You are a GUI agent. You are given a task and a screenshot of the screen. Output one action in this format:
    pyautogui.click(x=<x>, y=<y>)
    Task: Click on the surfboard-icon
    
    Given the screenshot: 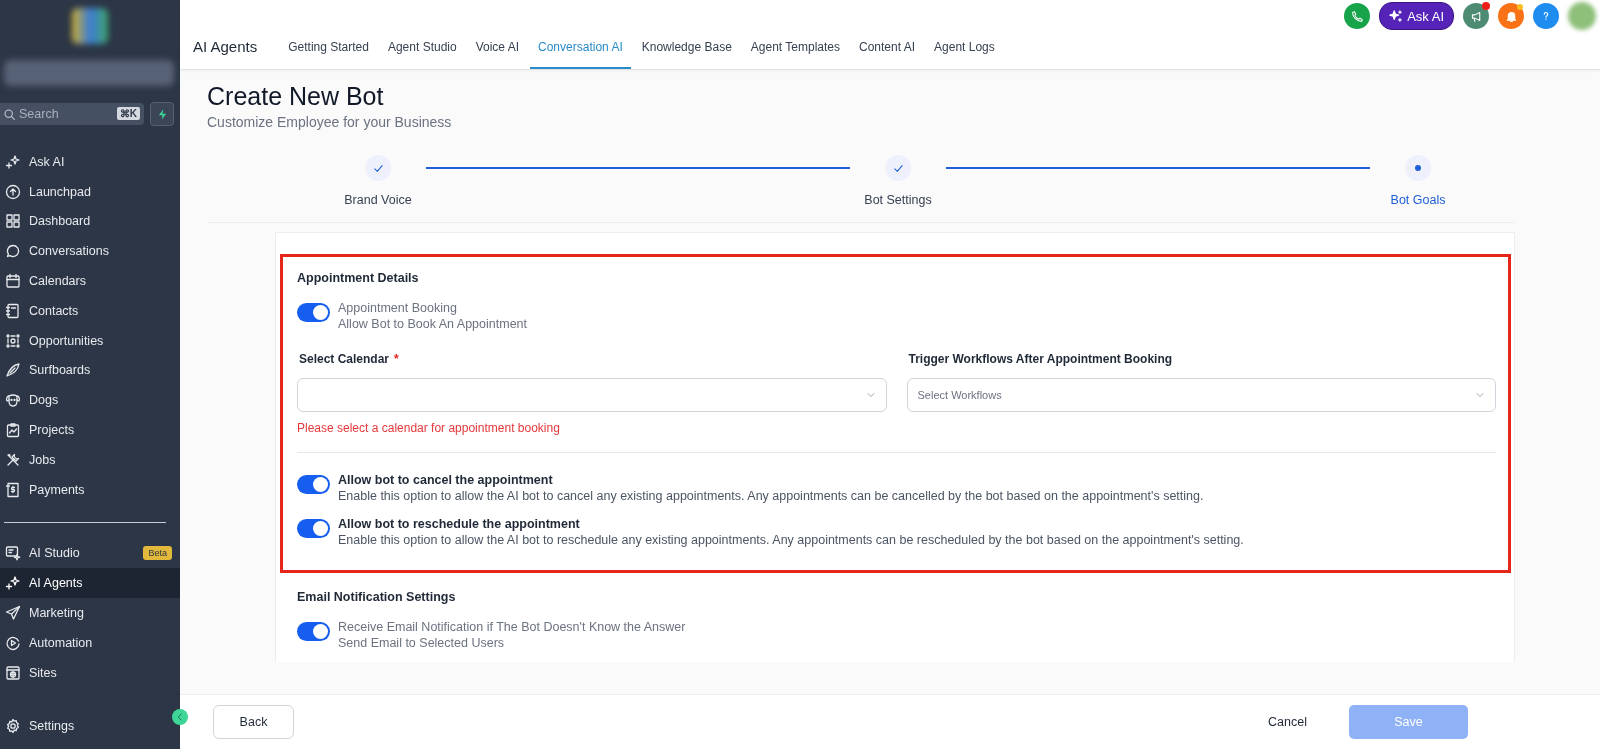 What is the action you would take?
    pyautogui.click(x=13, y=370)
    